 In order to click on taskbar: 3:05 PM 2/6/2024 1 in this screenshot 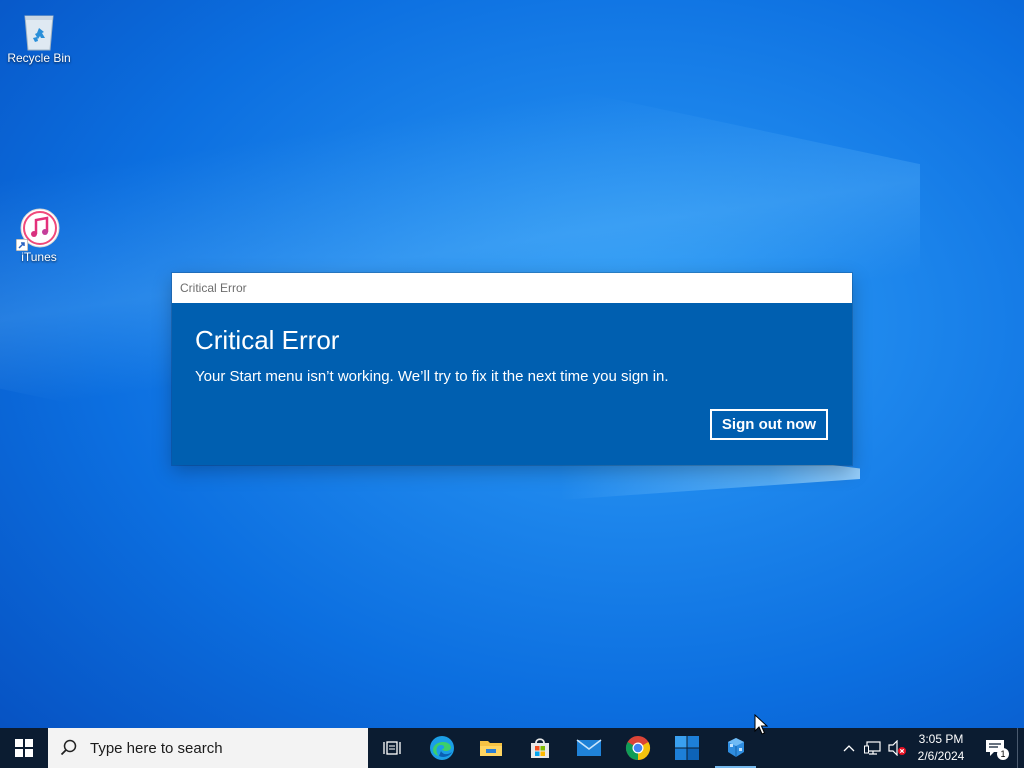, I will do `click(512, 748)`.